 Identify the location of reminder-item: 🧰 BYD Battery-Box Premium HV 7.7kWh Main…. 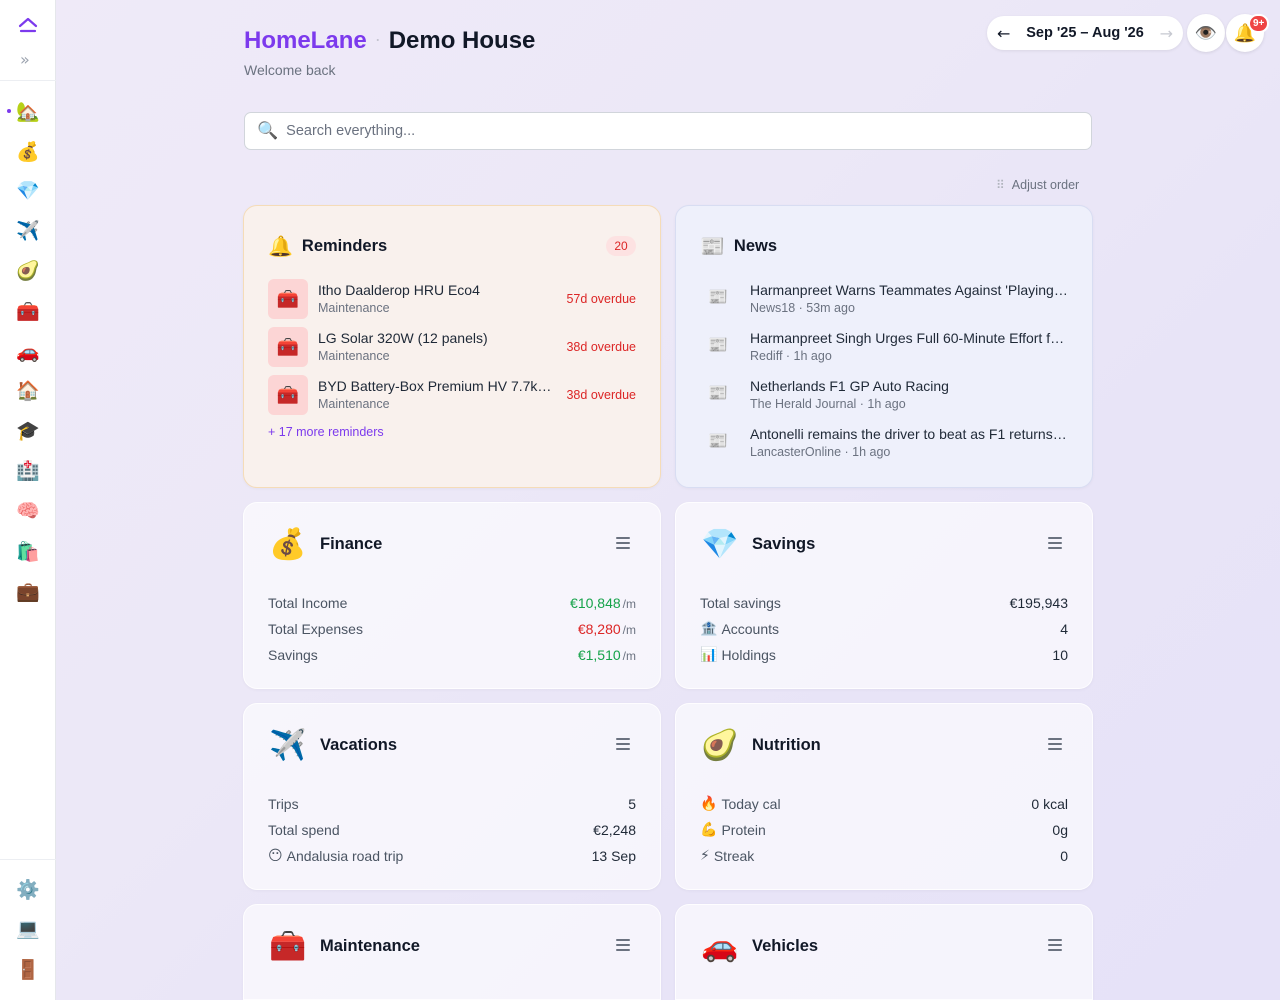
(452, 396).